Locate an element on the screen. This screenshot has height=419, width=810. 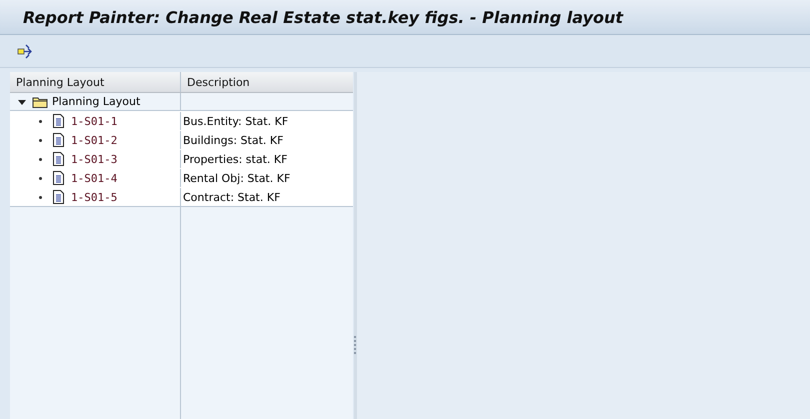
table-cell: Bus.Entity: Stat. KF is located at coordinates (235, 121).